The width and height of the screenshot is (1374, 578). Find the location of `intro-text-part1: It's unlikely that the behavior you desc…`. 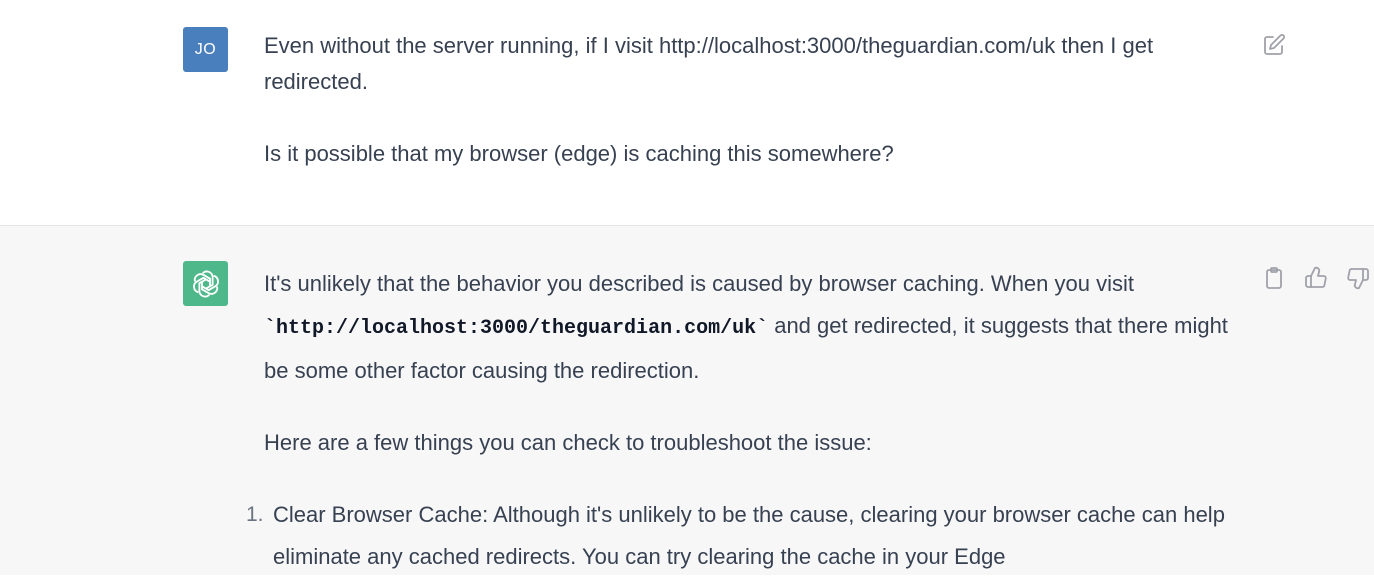

intro-text-part1: It's unlikely that the behavior you desc… is located at coordinates (699, 283).